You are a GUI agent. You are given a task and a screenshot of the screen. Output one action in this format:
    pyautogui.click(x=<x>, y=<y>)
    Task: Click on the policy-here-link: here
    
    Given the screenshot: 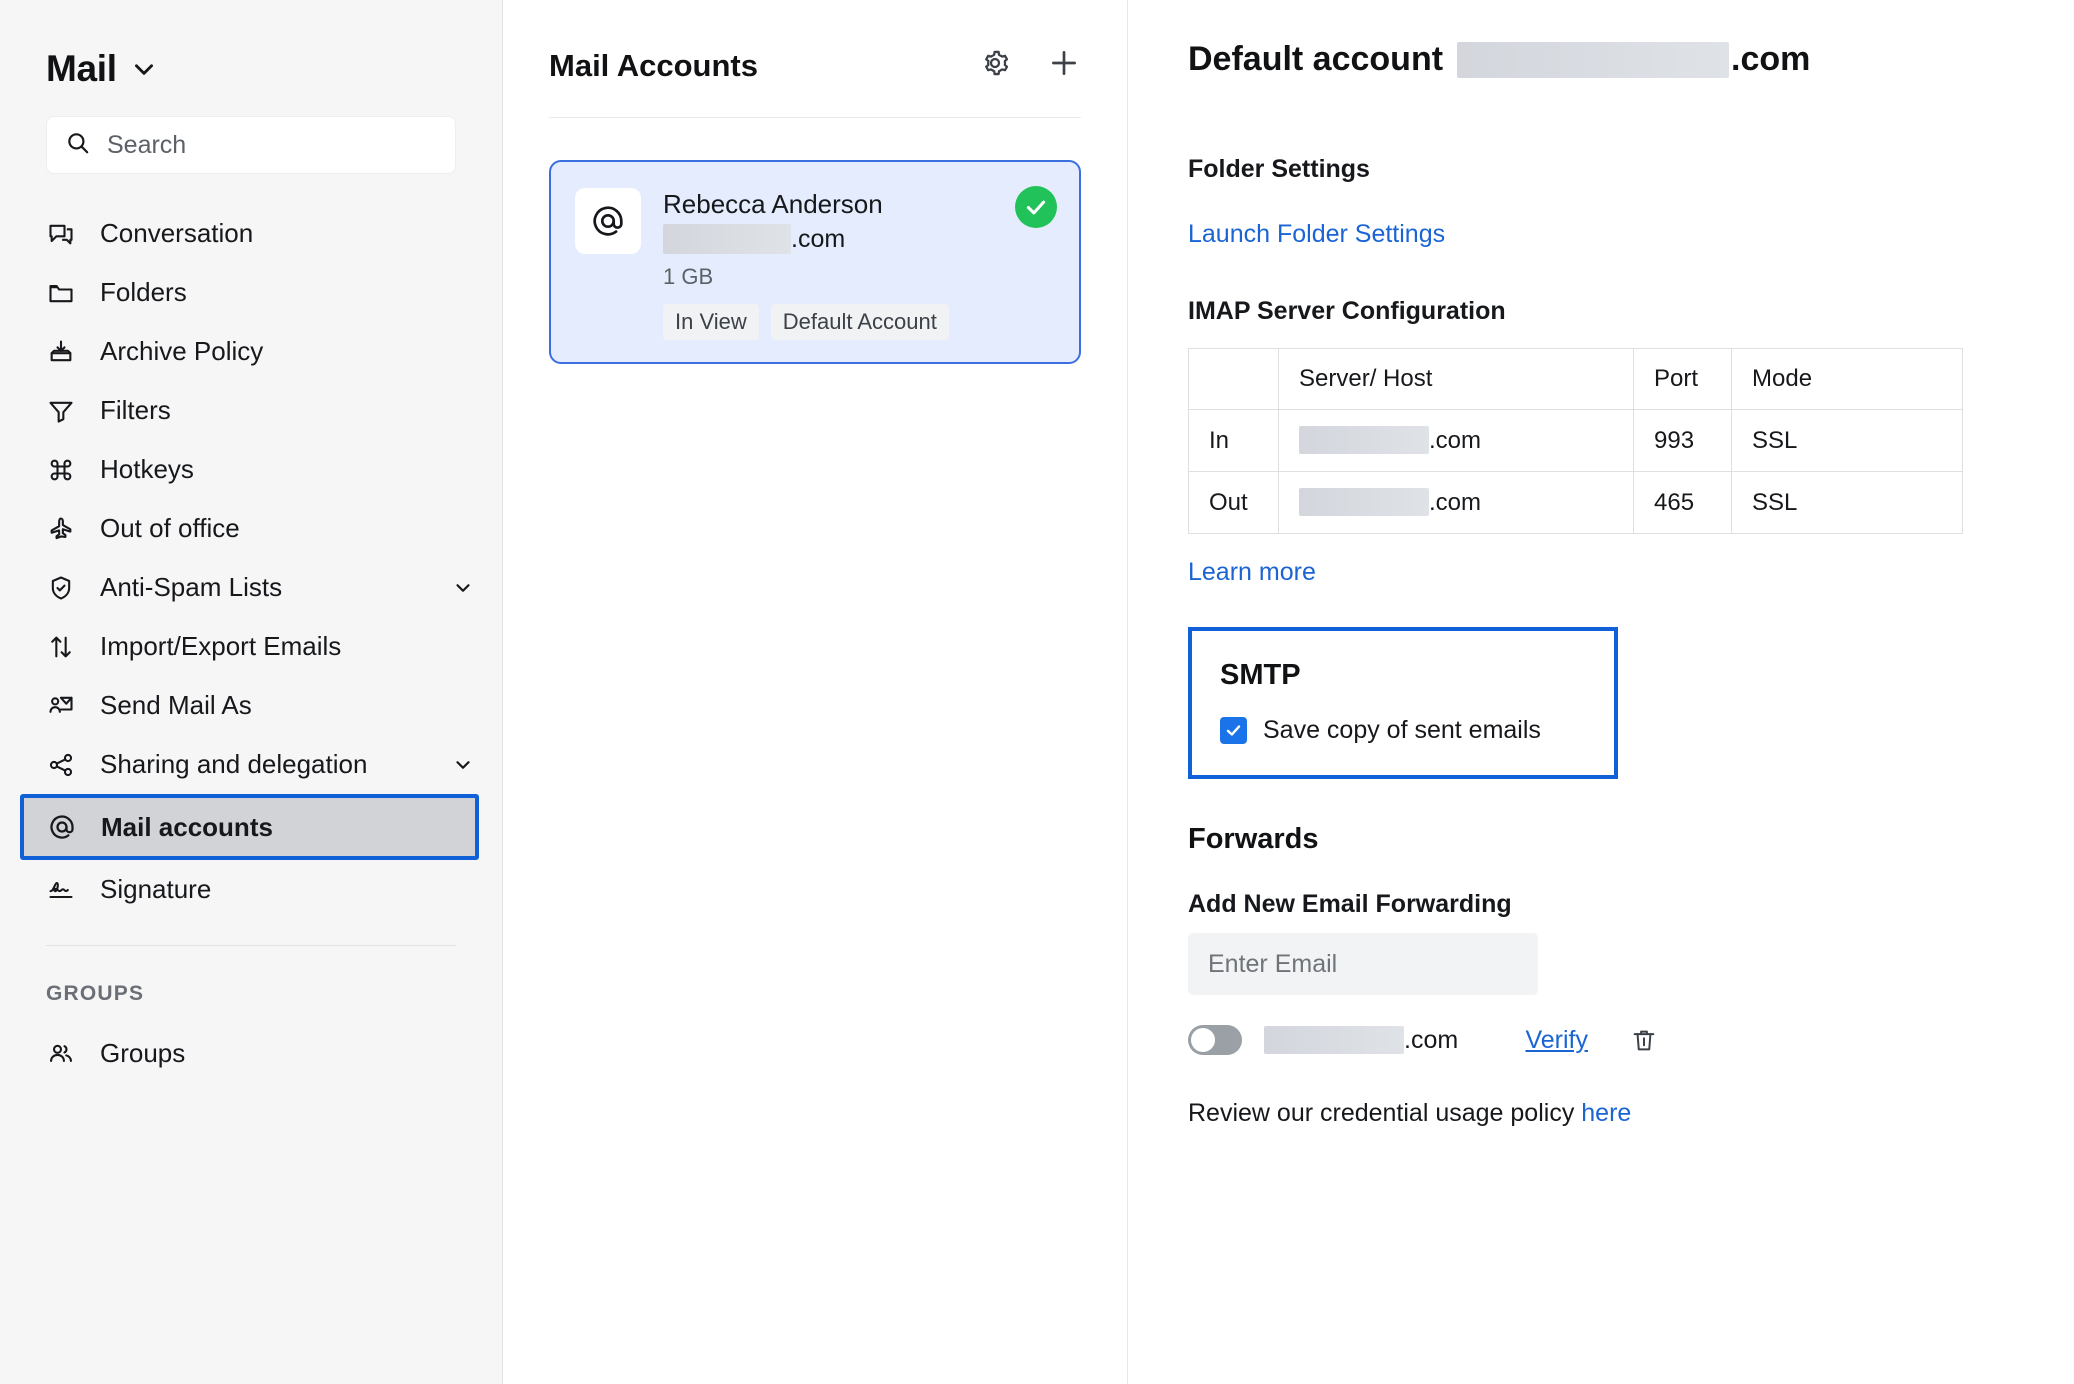 What is the action you would take?
    pyautogui.click(x=1606, y=1113)
    